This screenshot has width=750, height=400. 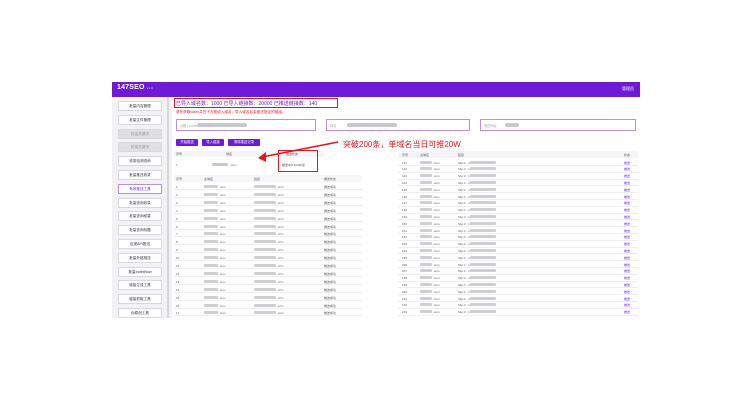 What do you see at coordinates (298, 151) in the screenshot?
I see `annotation-arrow` at bounding box center [298, 151].